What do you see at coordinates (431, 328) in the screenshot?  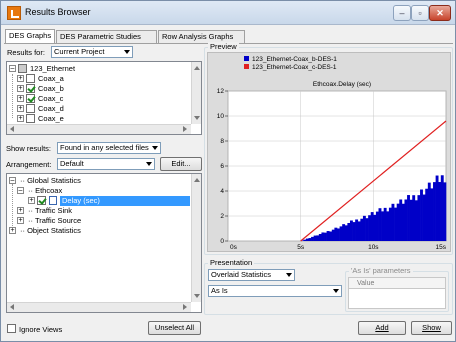 I see `show-button: Show` at bounding box center [431, 328].